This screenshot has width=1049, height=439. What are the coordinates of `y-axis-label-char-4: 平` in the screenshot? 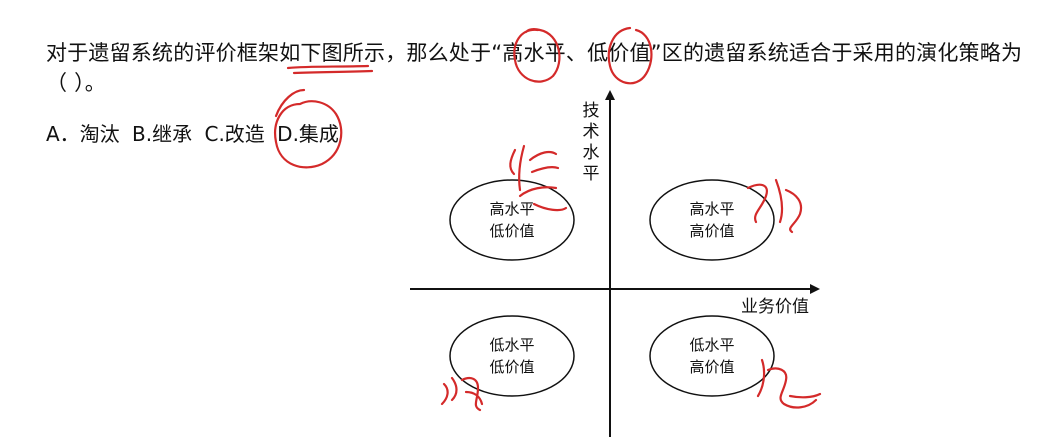 It's located at (591, 174).